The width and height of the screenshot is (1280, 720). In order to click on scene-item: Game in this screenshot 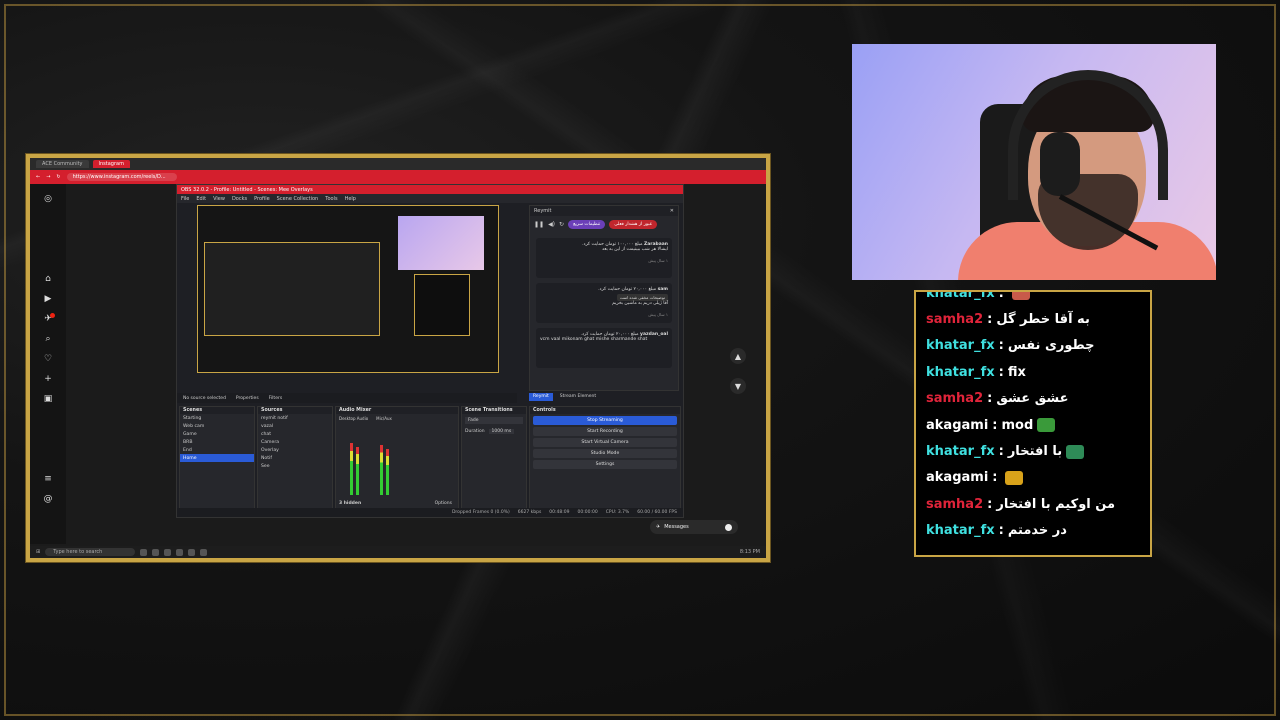, I will do `click(217, 434)`.